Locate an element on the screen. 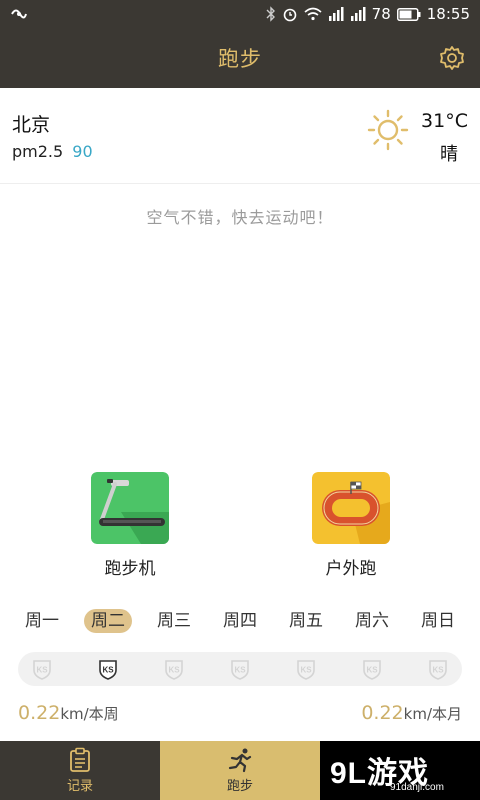 The height and width of the screenshot is (800, 480). outdoor-run-button: 户外跑 is located at coordinates (351, 525).